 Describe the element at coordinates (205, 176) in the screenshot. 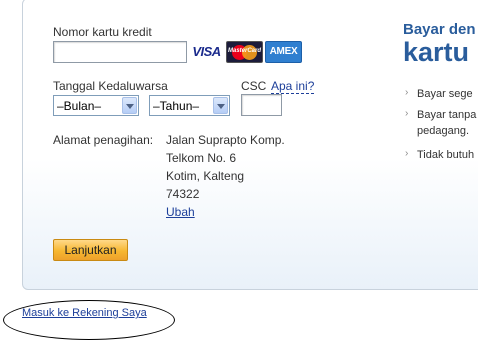

I see `billing-address-line-3: Kotim, Kalteng` at that location.